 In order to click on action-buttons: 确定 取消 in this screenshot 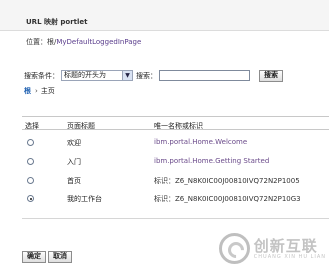, I will do `click(48, 257)`.